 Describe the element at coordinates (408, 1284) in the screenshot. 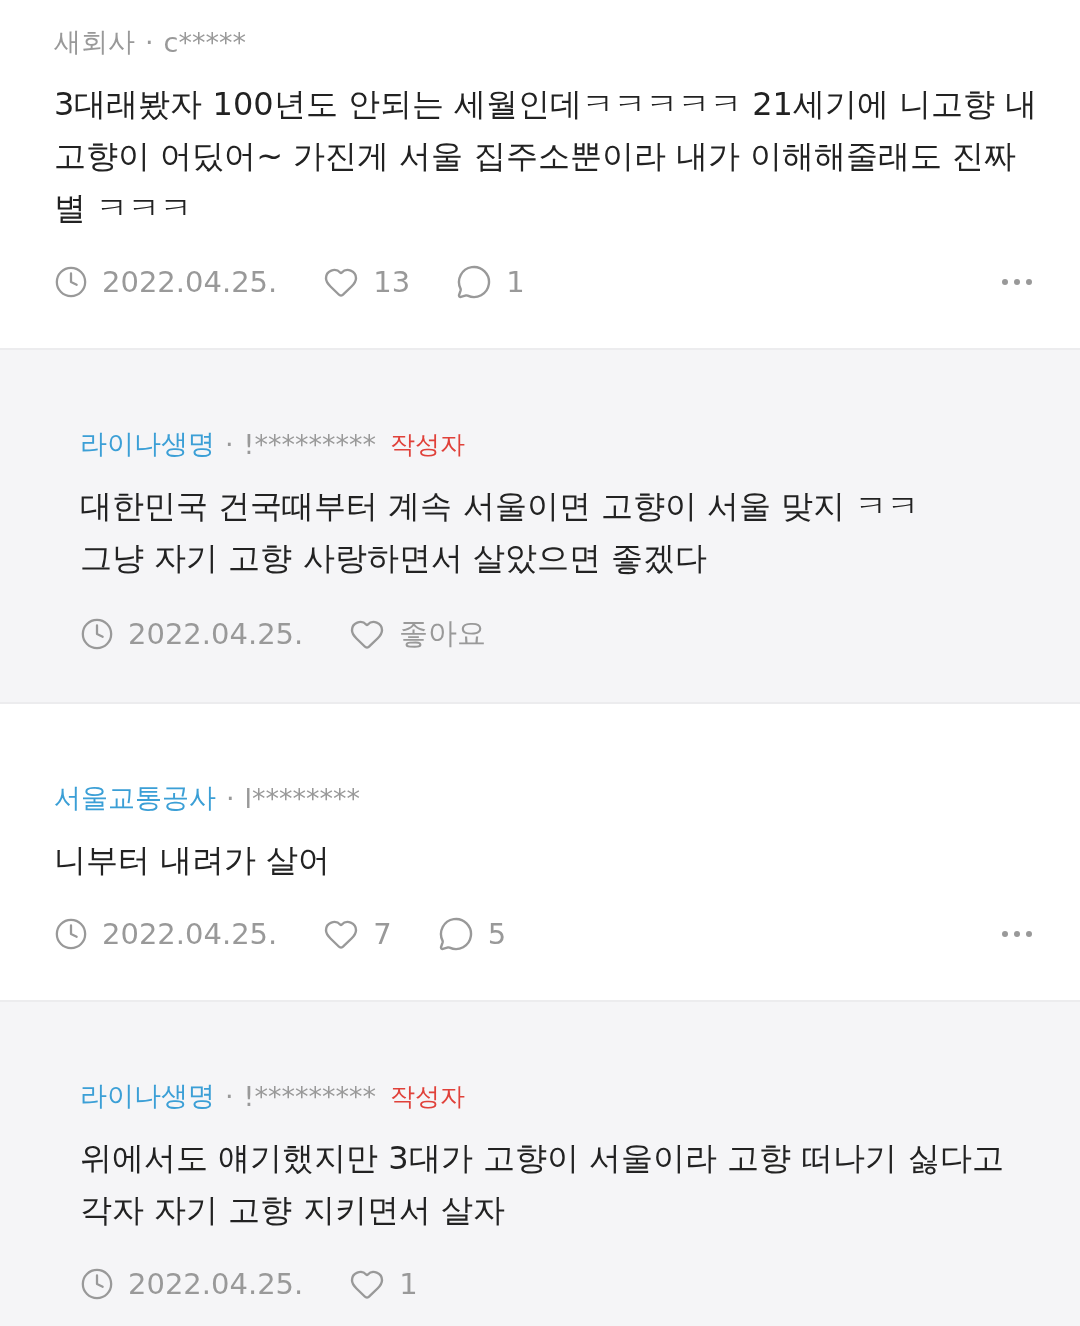

I see `like-count: 1` at that location.